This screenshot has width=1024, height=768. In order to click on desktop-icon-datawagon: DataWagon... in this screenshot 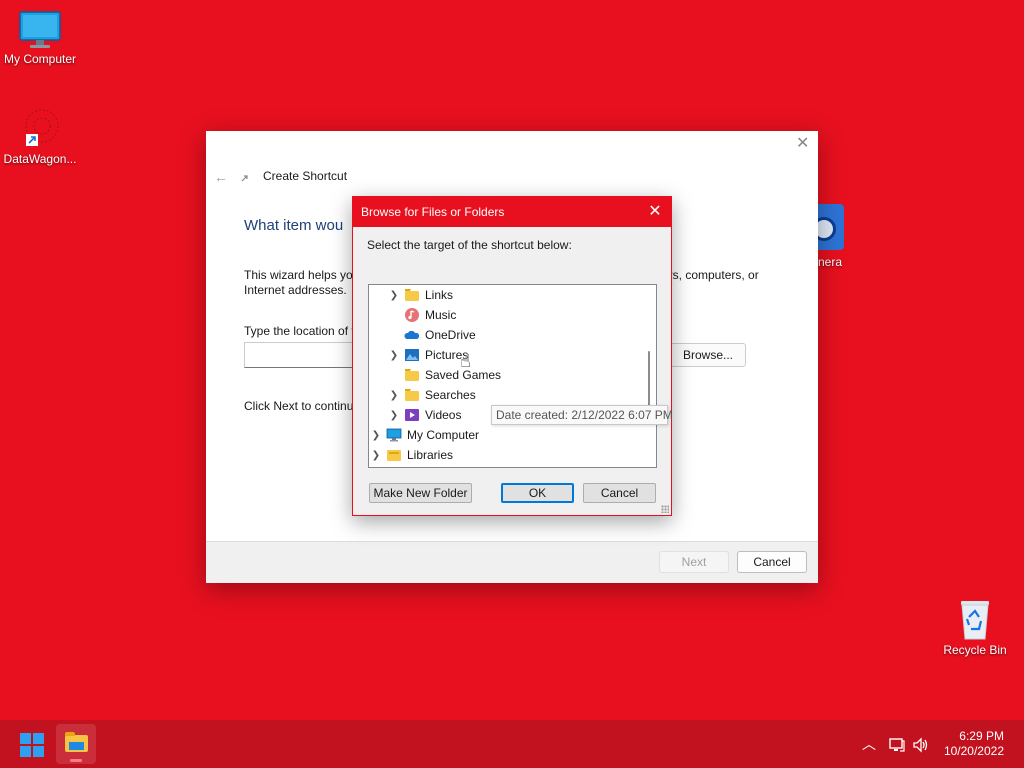, I will do `click(40, 136)`.